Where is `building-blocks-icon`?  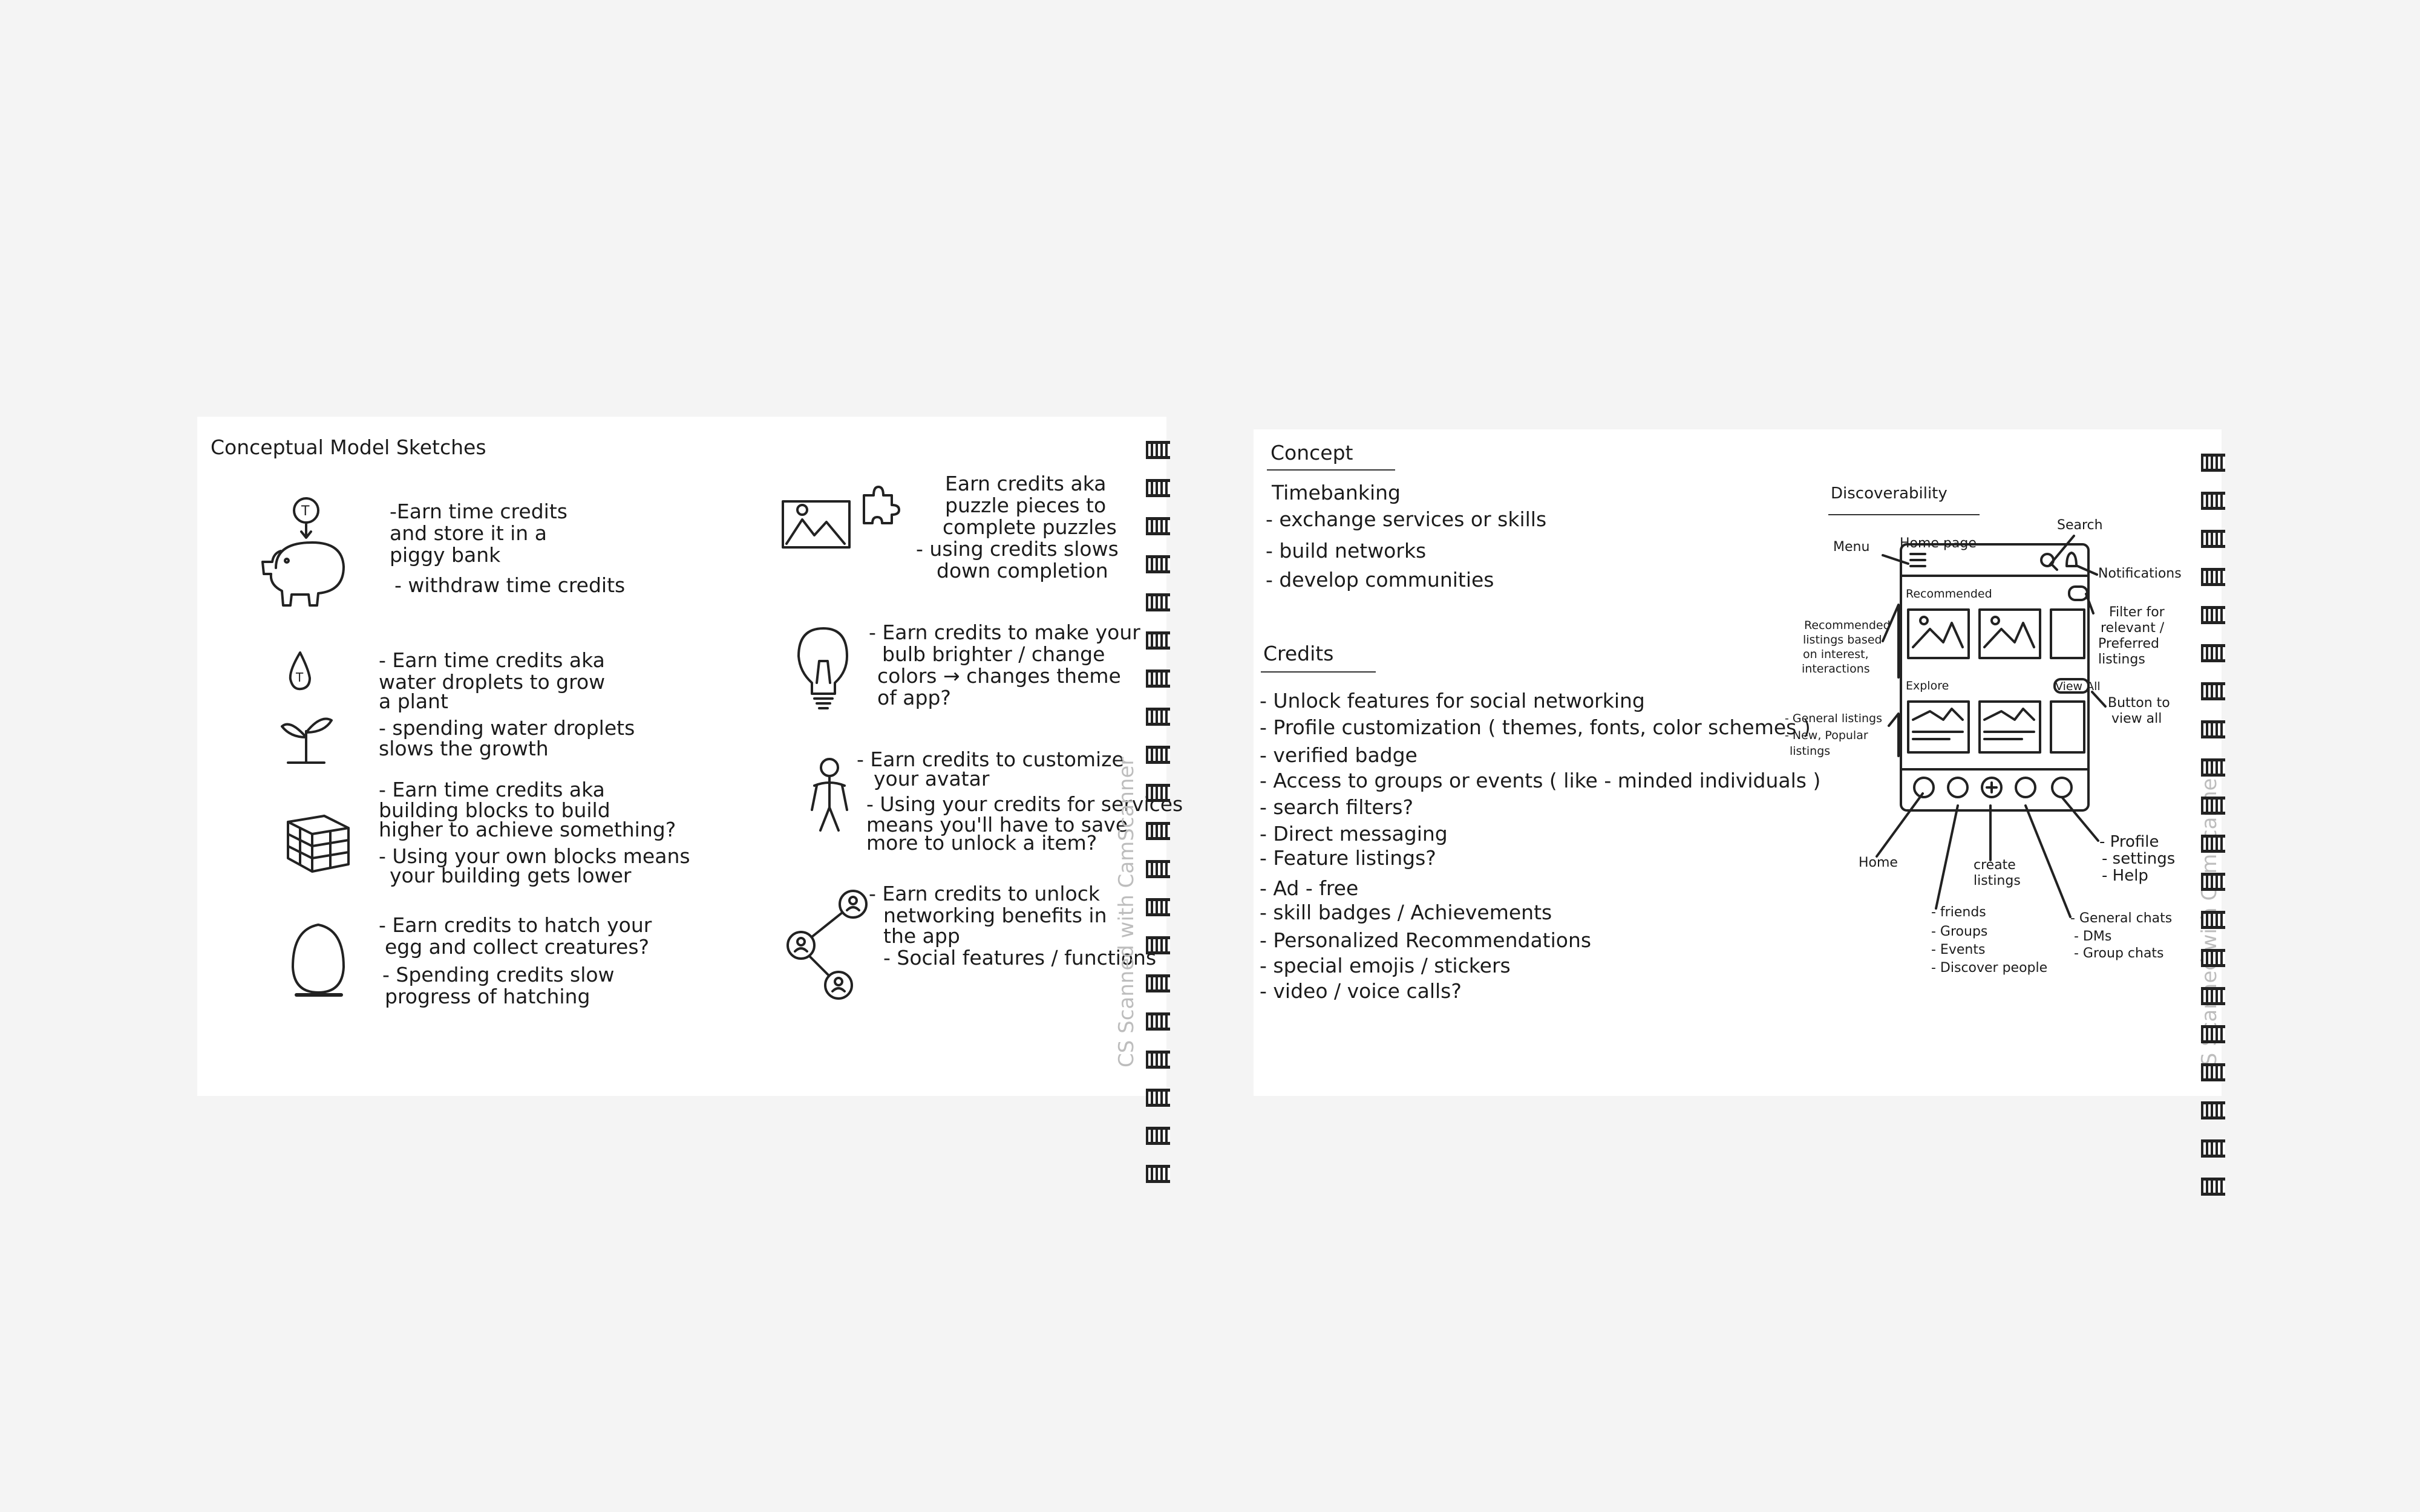 building-blocks-icon is located at coordinates (318, 844).